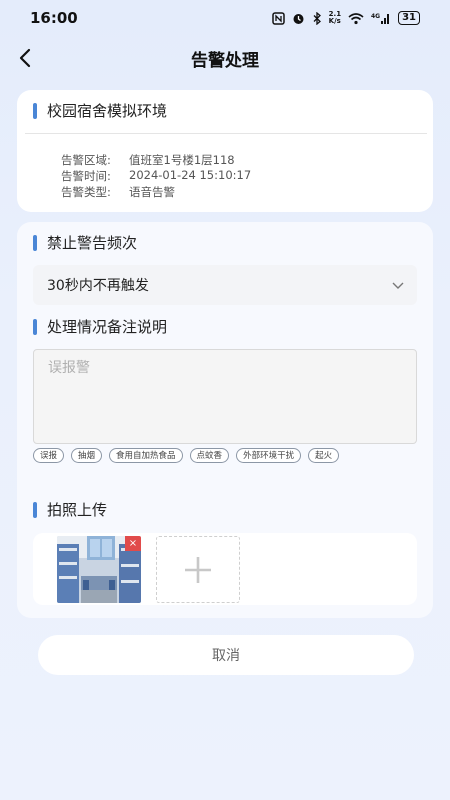 The height and width of the screenshot is (800, 450). I want to click on tag-smoking: 抽烟, so click(87, 455).